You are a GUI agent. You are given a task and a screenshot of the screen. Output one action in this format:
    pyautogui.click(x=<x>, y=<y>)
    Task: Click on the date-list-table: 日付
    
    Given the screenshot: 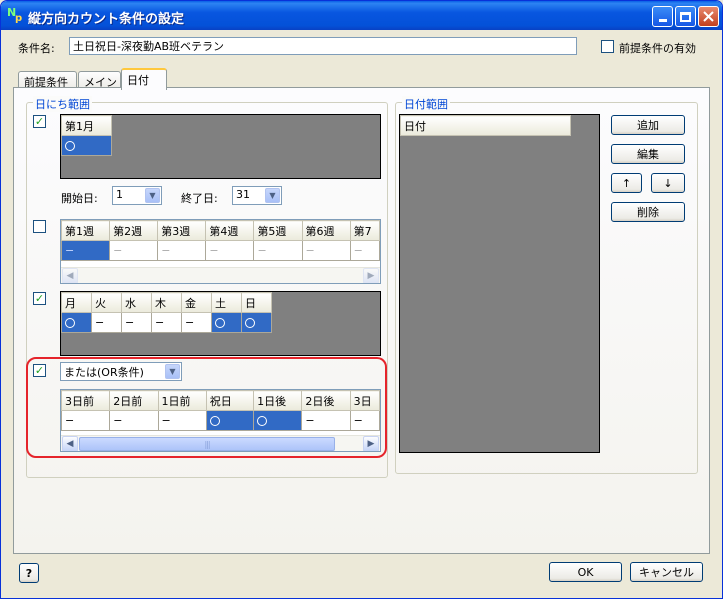 What is the action you would take?
    pyautogui.click(x=485, y=125)
    